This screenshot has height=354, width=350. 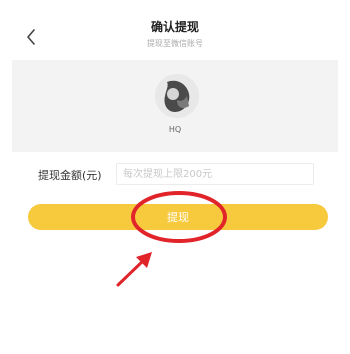 What do you see at coordinates (175, 129) in the screenshot?
I see `username: HQ` at bounding box center [175, 129].